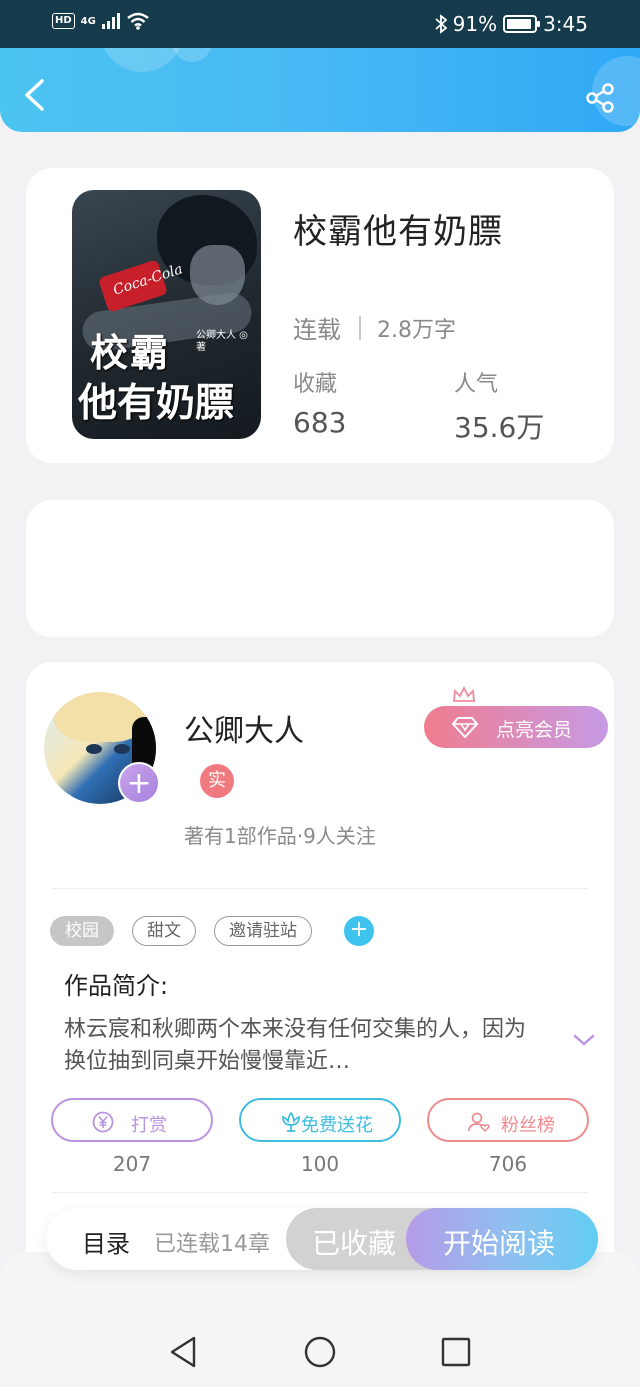 This screenshot has width=640, height=1387. I want to click on status-bar: HD 4G 91% 3:45, so click(320, 24).